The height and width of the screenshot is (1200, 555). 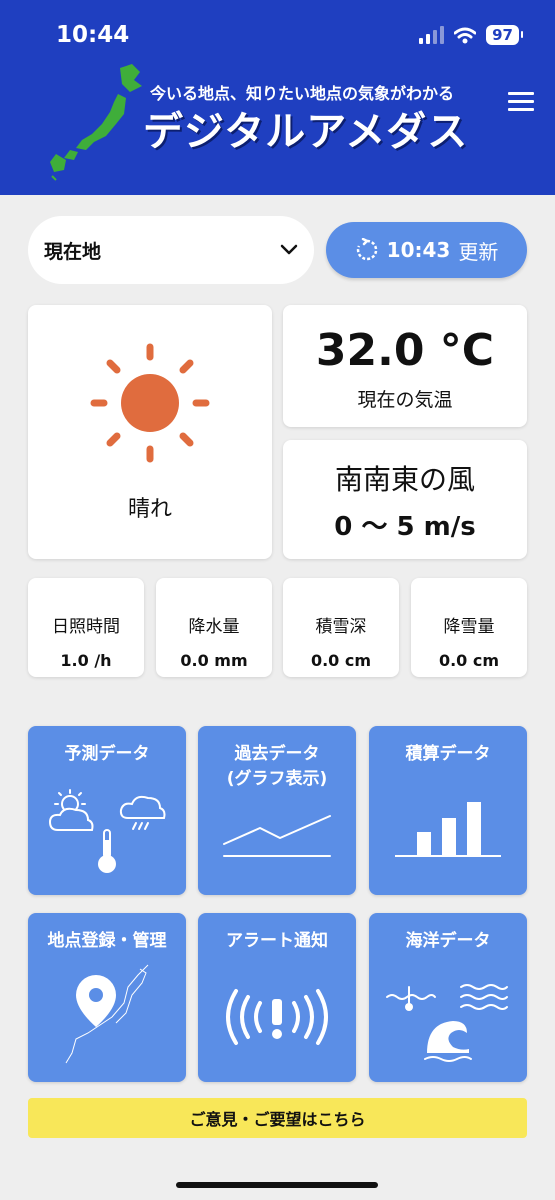 What do you see at coordinates (404, 479) in the screenshot?
I see `wind-direction: 南南東の風` at bounding box center [404, 479].